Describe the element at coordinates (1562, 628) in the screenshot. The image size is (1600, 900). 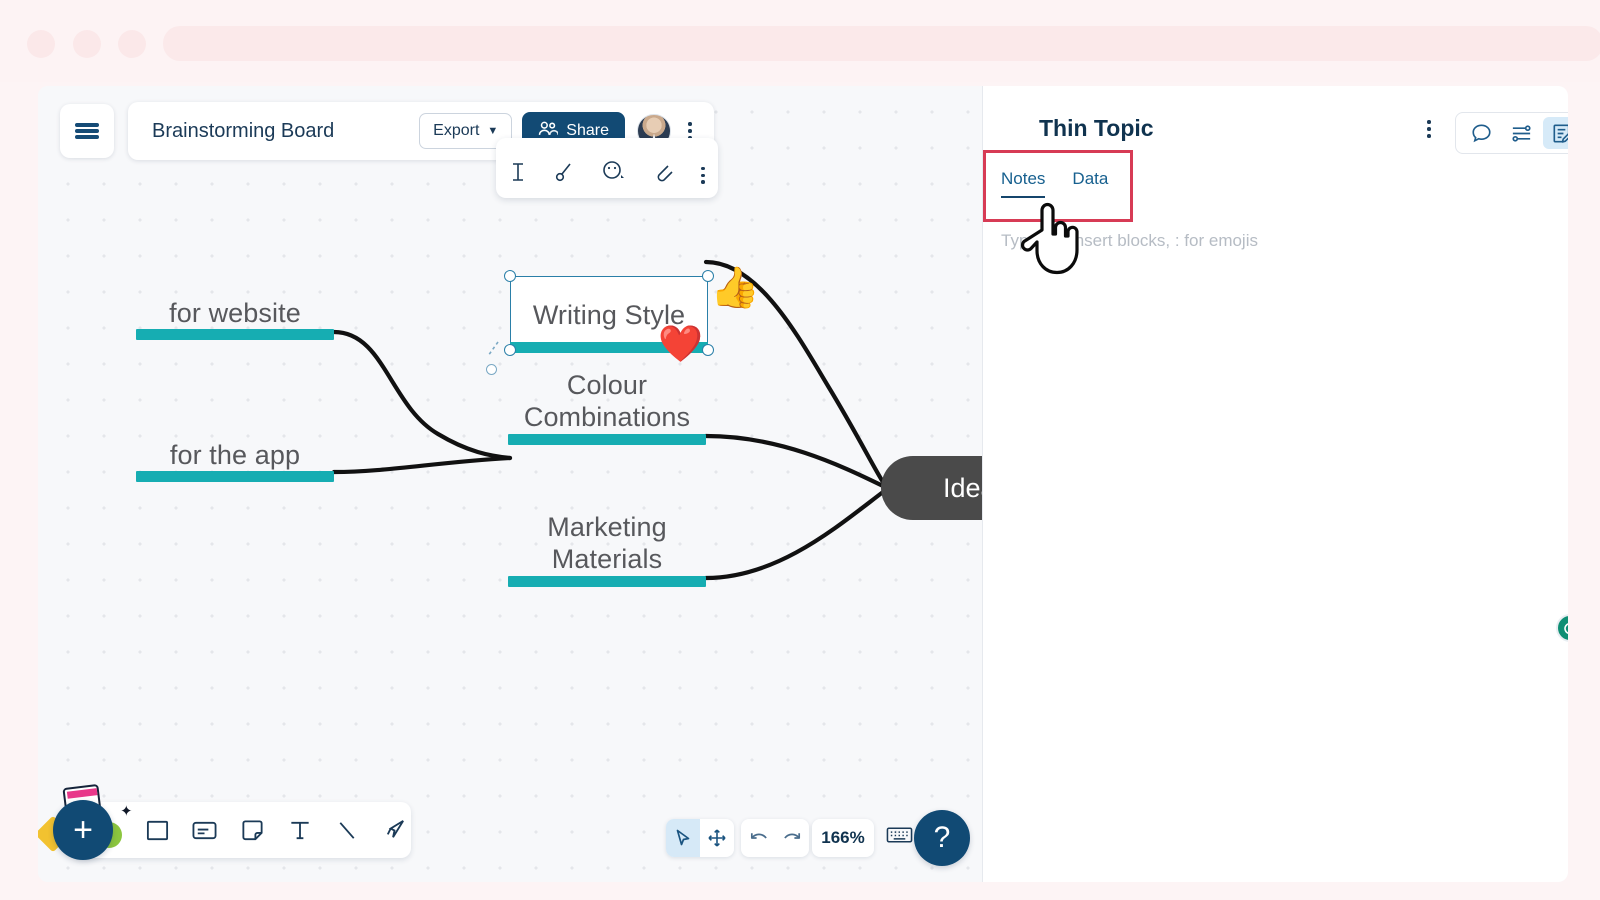
I see `sync-status-icon` at that location.